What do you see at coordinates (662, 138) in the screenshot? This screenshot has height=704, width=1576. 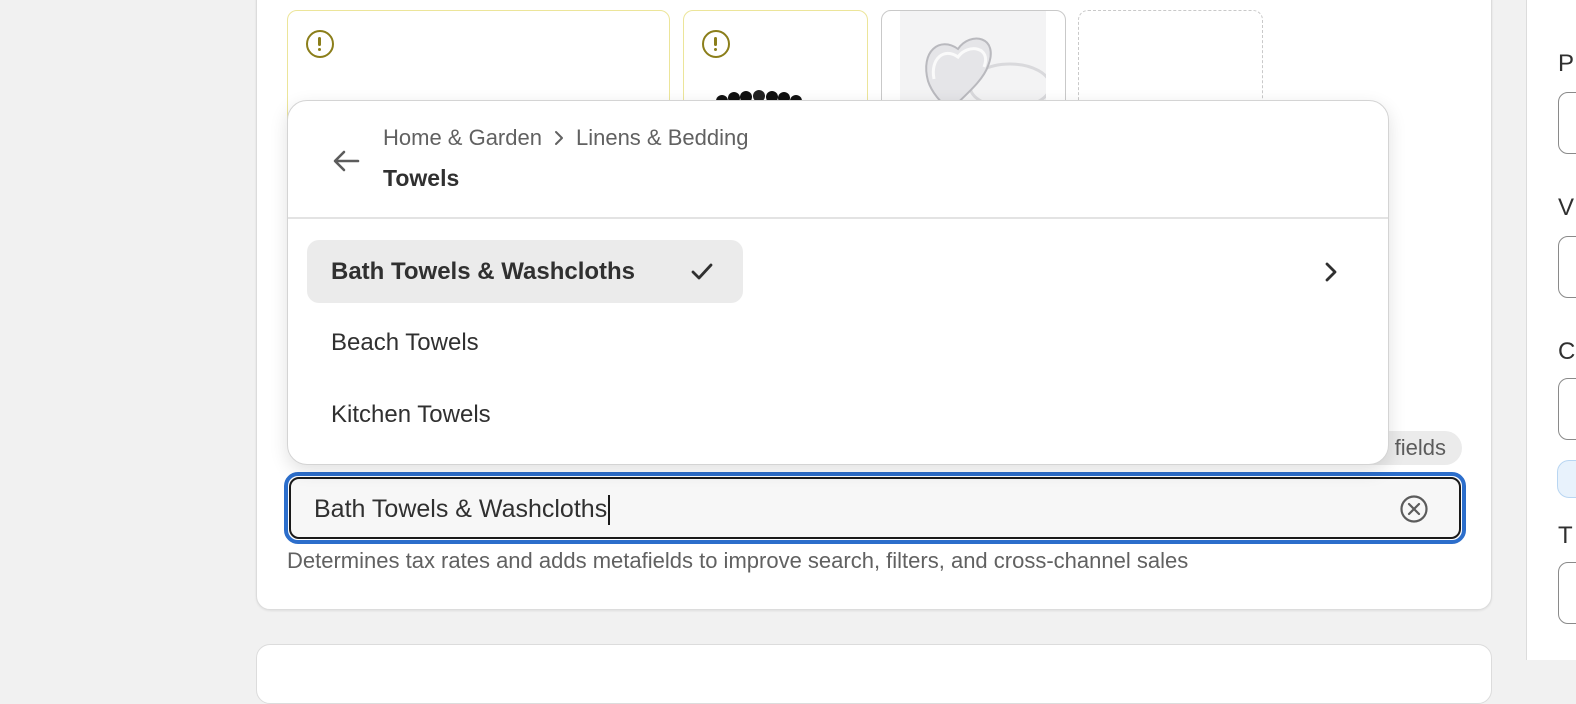 I see `breadcrumb-item: Linens & Bedding` at bounding box center [662, 138].